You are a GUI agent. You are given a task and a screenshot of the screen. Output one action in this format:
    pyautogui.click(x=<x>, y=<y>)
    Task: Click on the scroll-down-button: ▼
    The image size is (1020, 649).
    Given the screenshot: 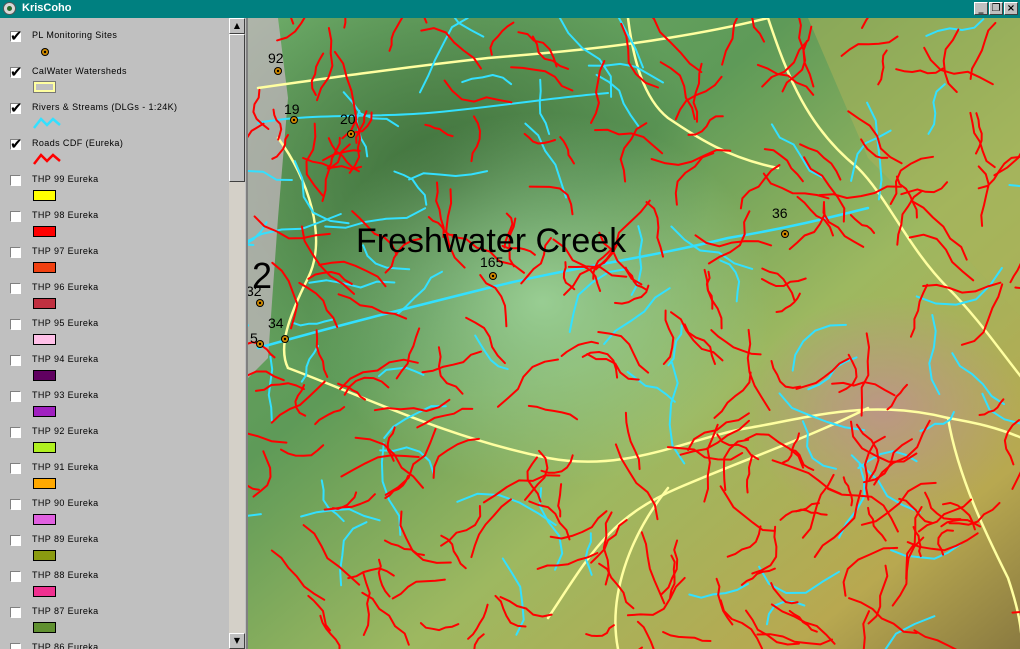 What is the action you would take?
    pyautogui.click(x=237, y=641)
    